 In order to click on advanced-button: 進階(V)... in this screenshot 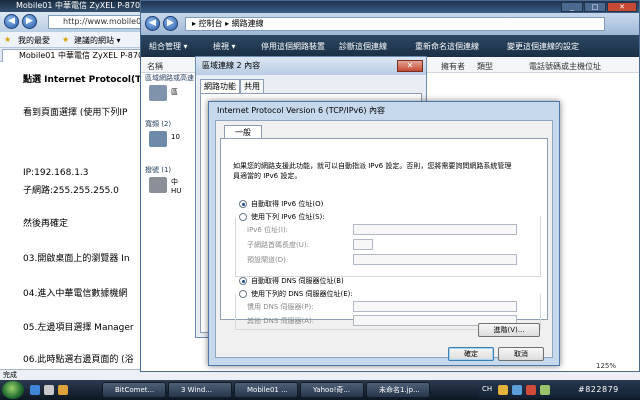, I will do `click(509, 330)`.